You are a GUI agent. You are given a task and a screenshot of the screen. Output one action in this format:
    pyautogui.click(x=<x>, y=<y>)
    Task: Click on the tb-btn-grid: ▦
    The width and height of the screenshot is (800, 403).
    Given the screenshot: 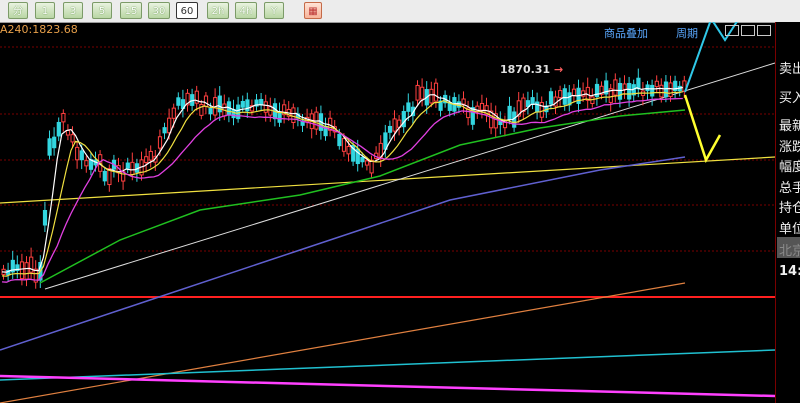 What is the action you would take?
    pyautogui.click(x=313, y=10)
    